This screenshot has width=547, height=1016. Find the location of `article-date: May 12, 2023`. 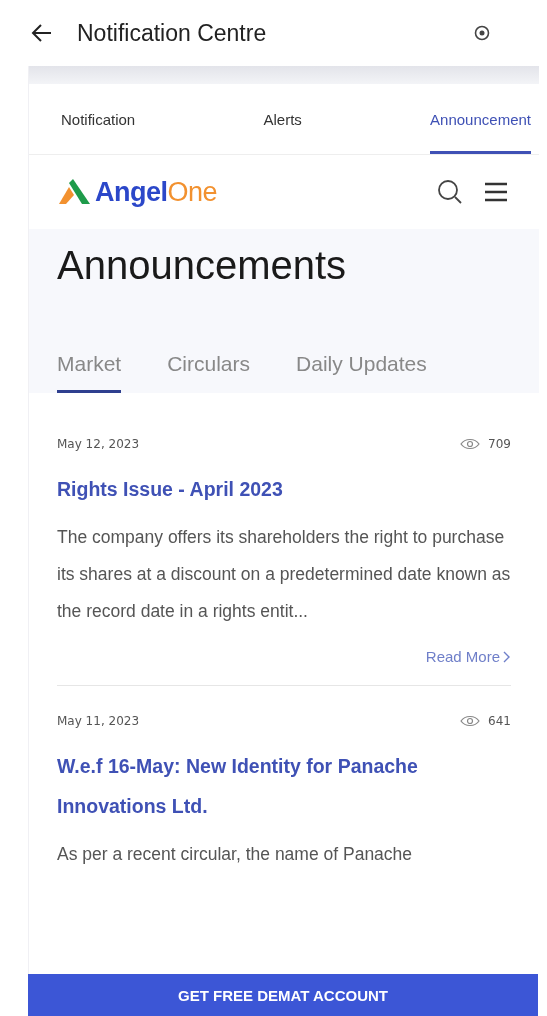

article-date: May 12, 2023 is located at coordinates (98, 444).